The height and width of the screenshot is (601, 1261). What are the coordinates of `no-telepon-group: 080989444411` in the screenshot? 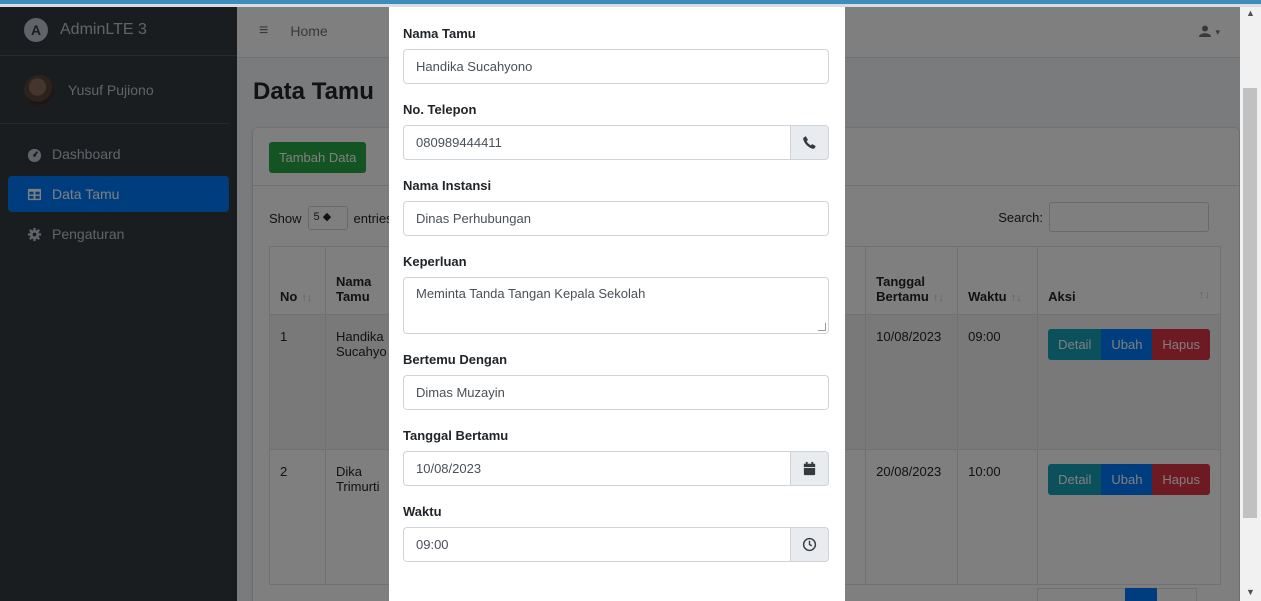 It's located at (616, 142).